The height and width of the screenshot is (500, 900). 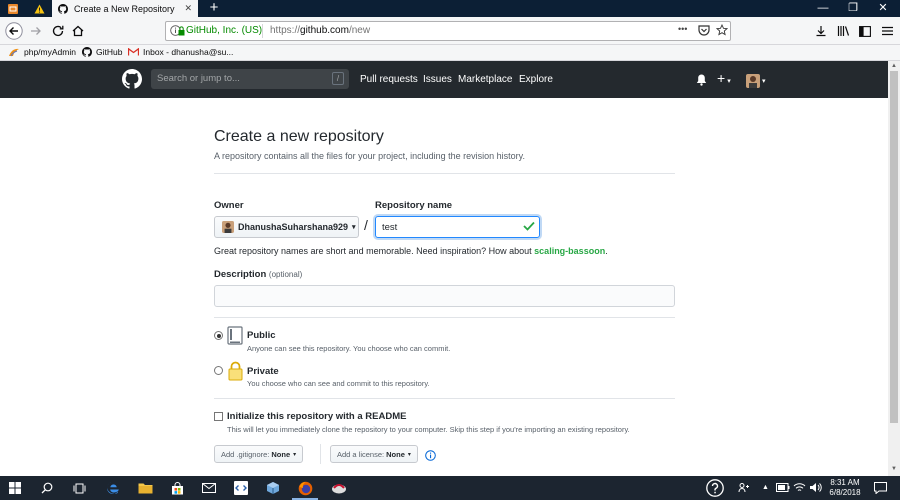 What do you see at coordinates (15, 488) in the screenshot?
I see `start-button` at bounding box center [15, 488].